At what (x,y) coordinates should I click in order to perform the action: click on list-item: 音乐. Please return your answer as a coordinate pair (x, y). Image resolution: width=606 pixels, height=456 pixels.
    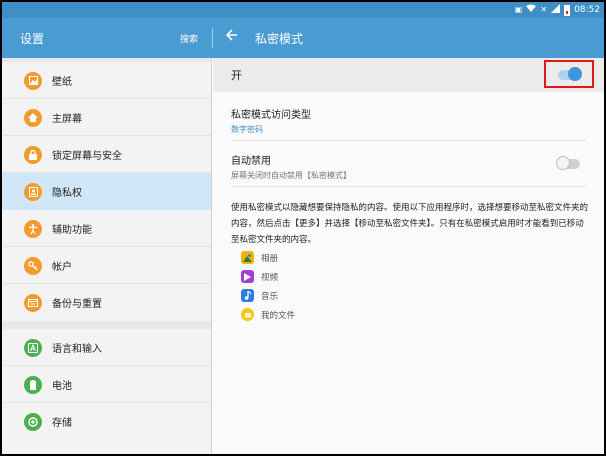
    Looking at the image, I should click on (268, 295).